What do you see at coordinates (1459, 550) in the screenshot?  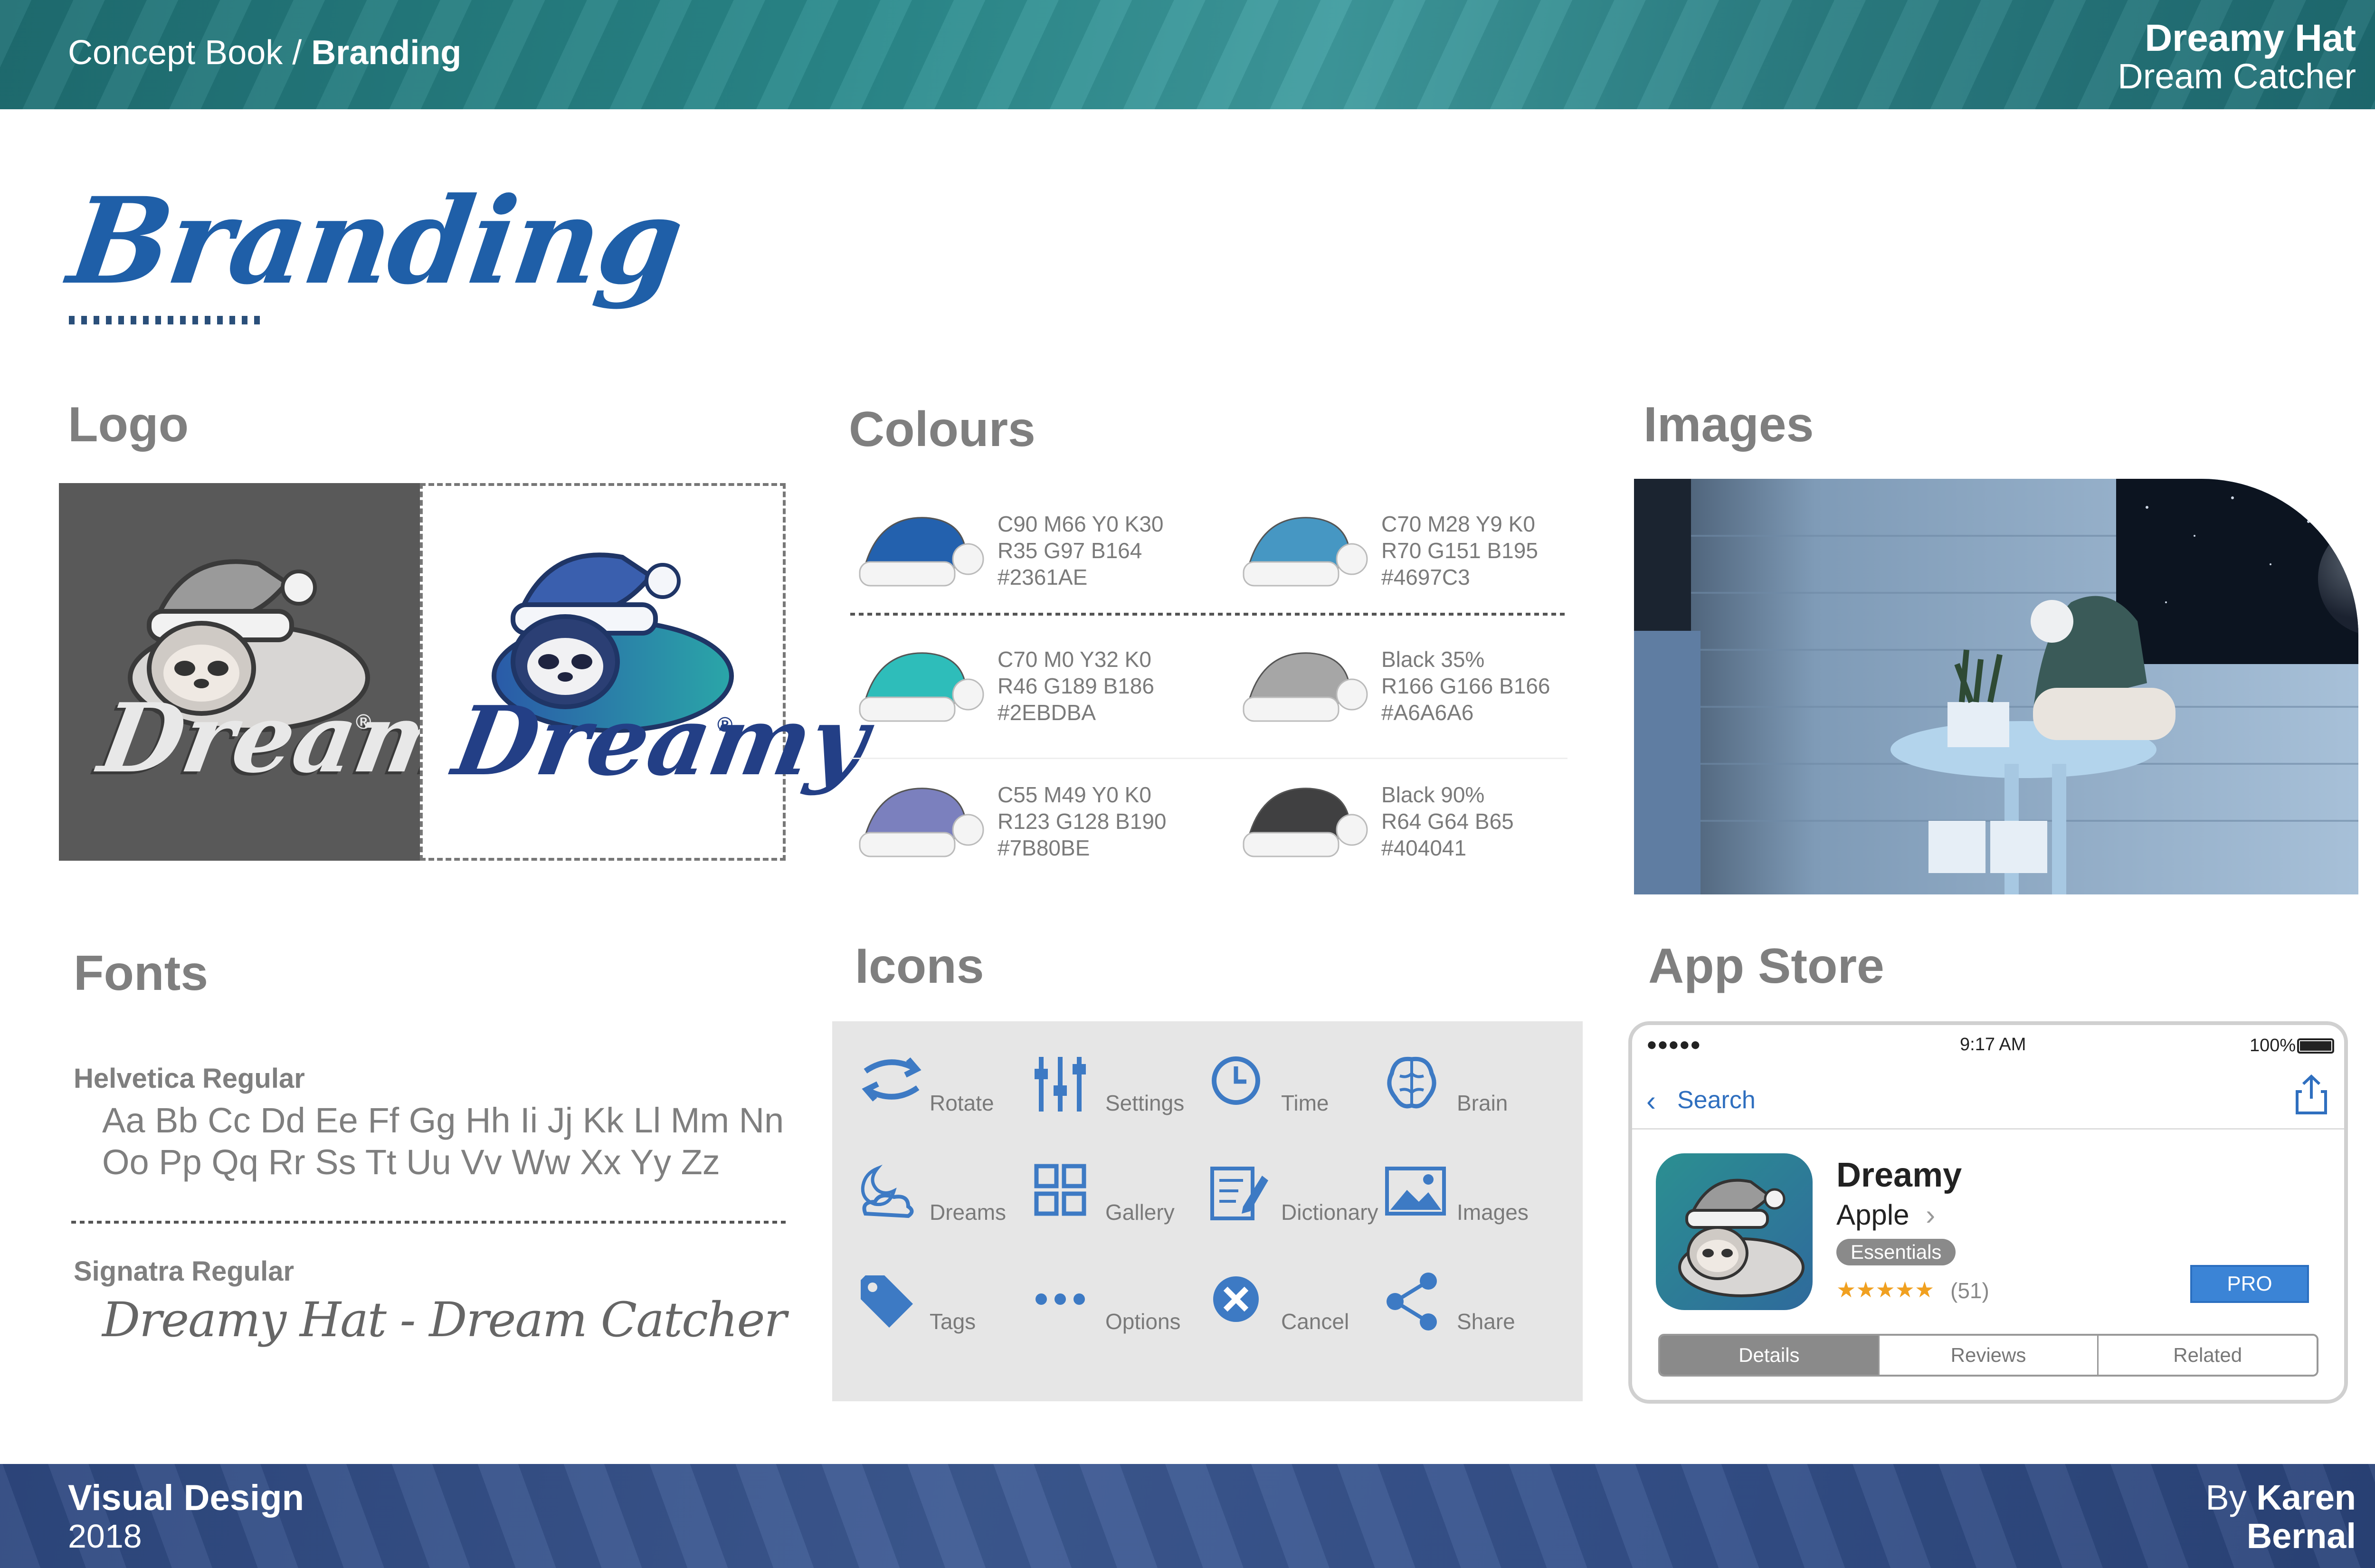 I see `swatch-rgb: R70 G151 B195` at bounding box center [1459, 550].